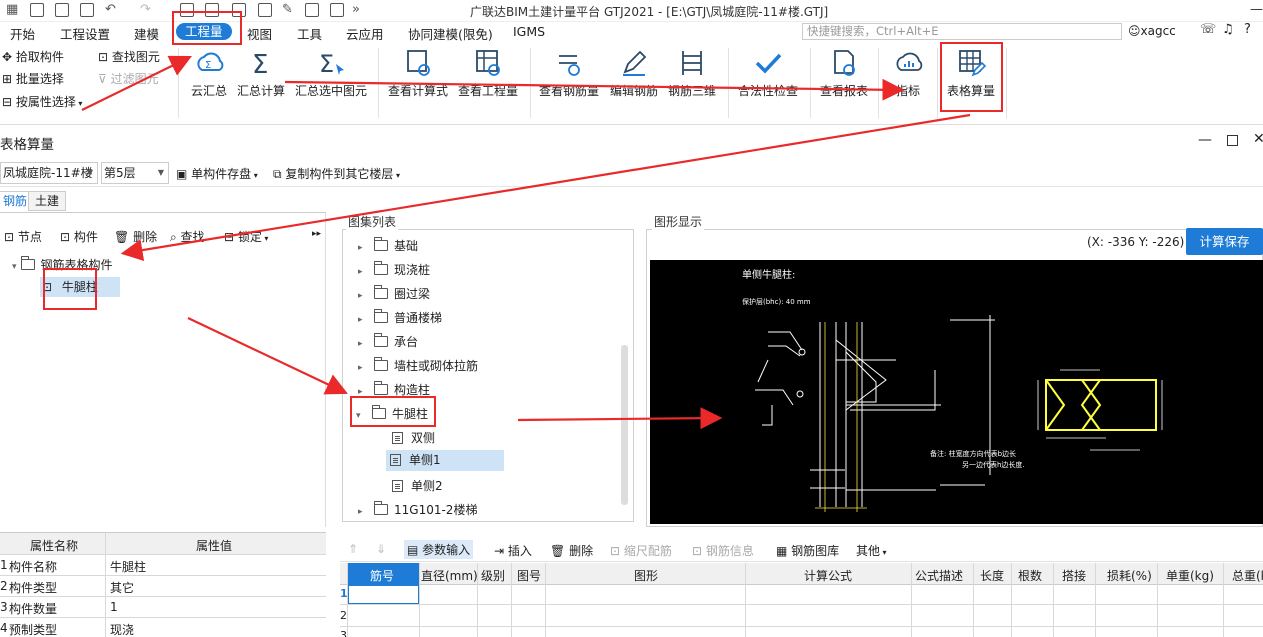 This screenshot has width=1263, height=637. I want to click on atlas-node: ▸ 现浇桩, so click(394, 269).